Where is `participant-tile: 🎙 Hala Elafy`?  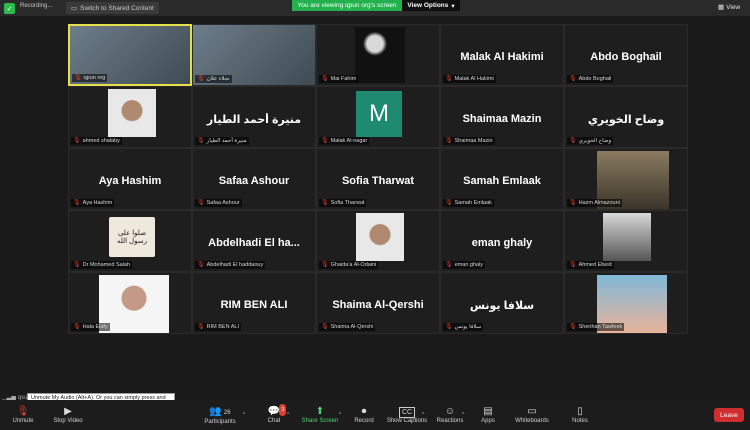
participant-tile: 🎙 Hala Elafy is located at coordinates (130, 303).